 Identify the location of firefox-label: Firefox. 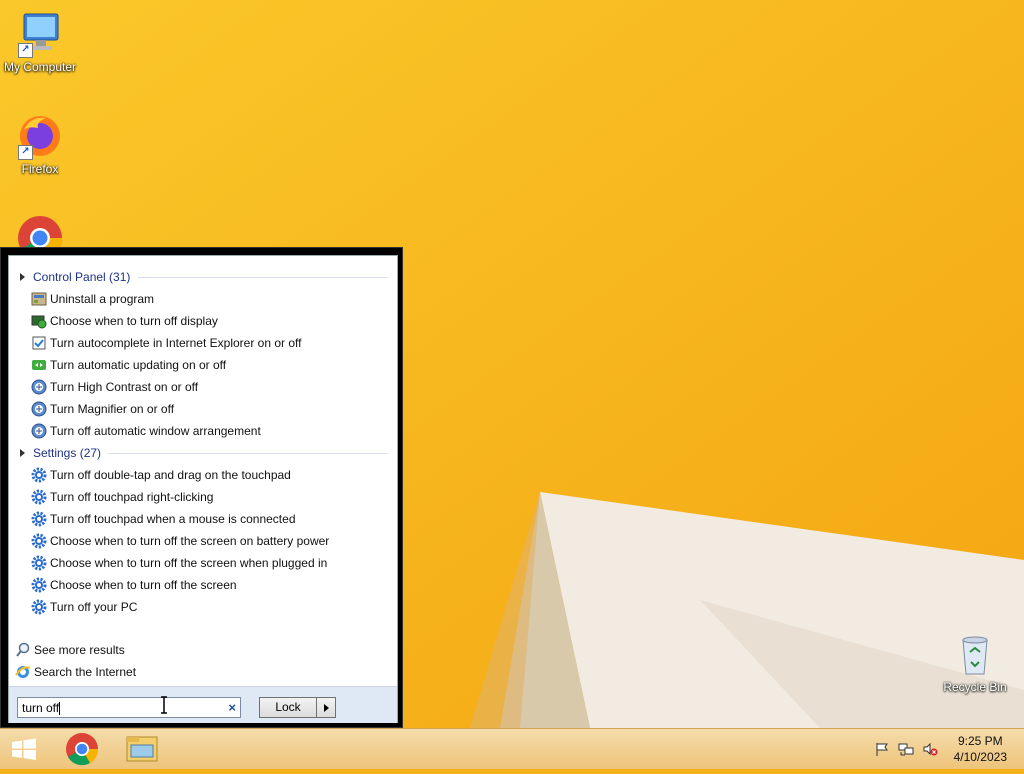
(40, 169).